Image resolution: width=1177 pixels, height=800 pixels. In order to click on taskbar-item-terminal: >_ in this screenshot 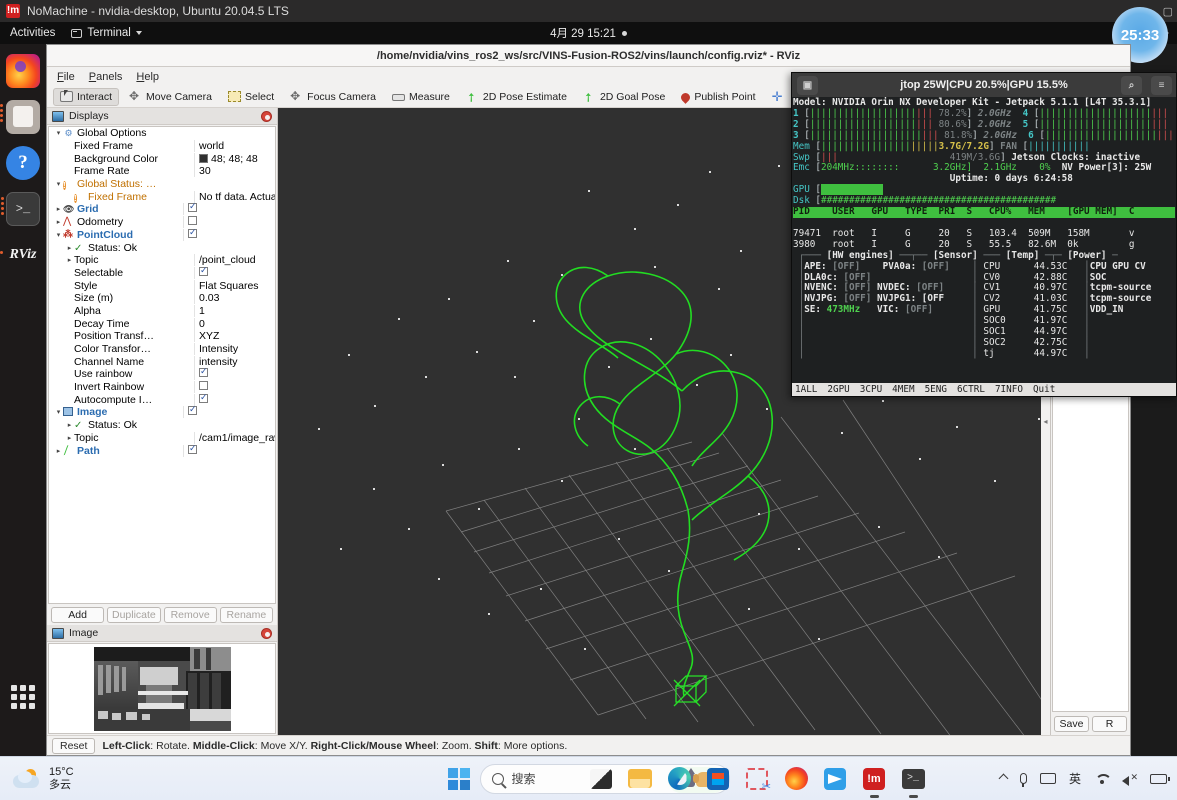, I will do `click(913, 782)`.